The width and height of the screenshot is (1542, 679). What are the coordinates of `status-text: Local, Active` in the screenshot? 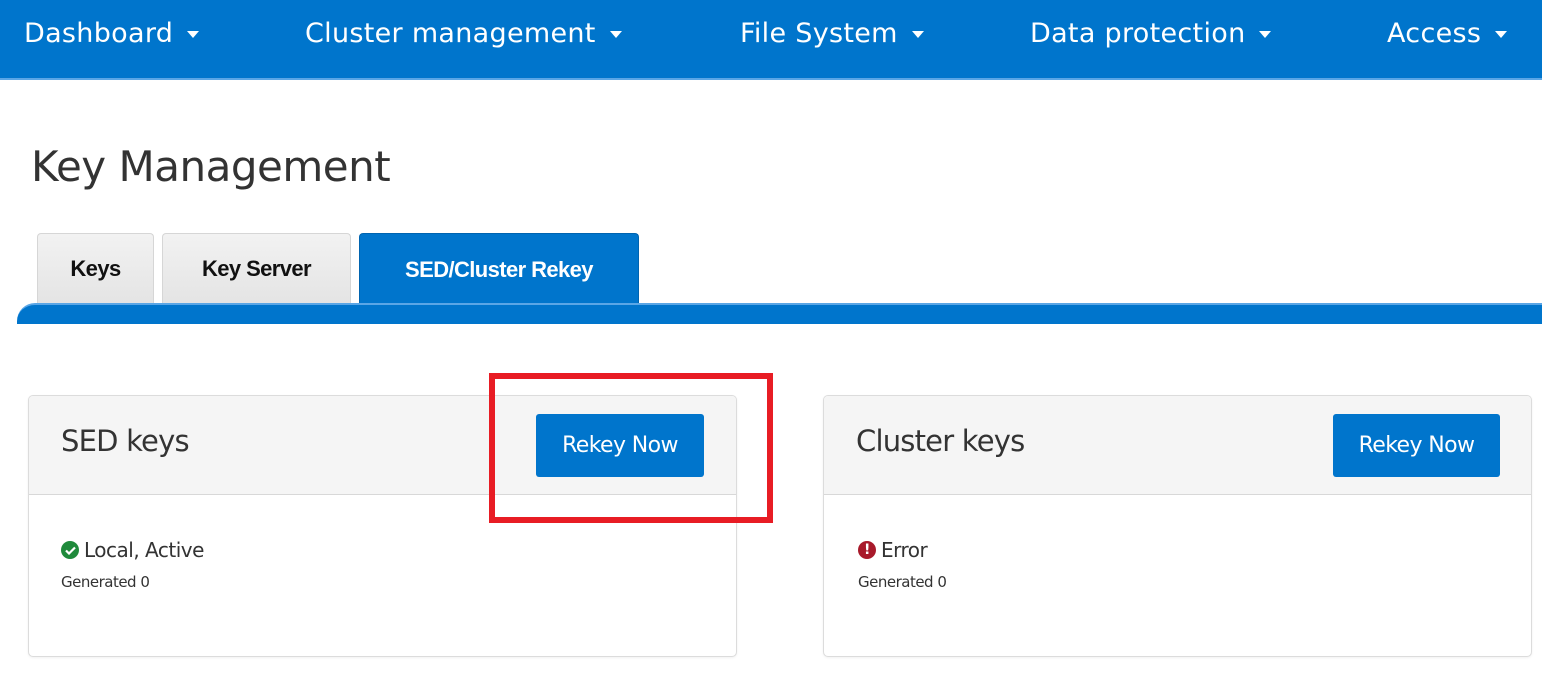 It's located at (144, 550).